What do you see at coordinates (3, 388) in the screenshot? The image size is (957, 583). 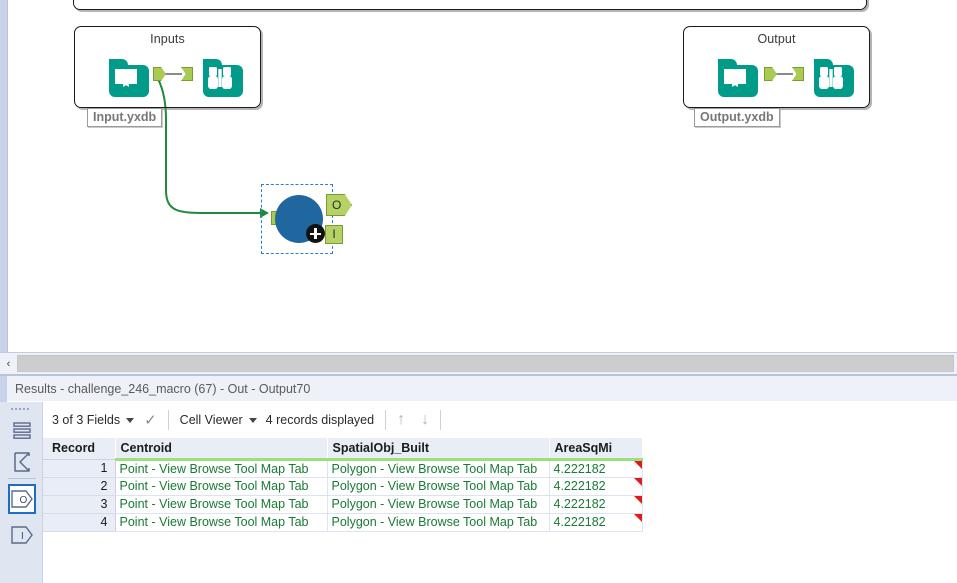 I see `results-titlebar-accent` at bounding box center [3, 388].